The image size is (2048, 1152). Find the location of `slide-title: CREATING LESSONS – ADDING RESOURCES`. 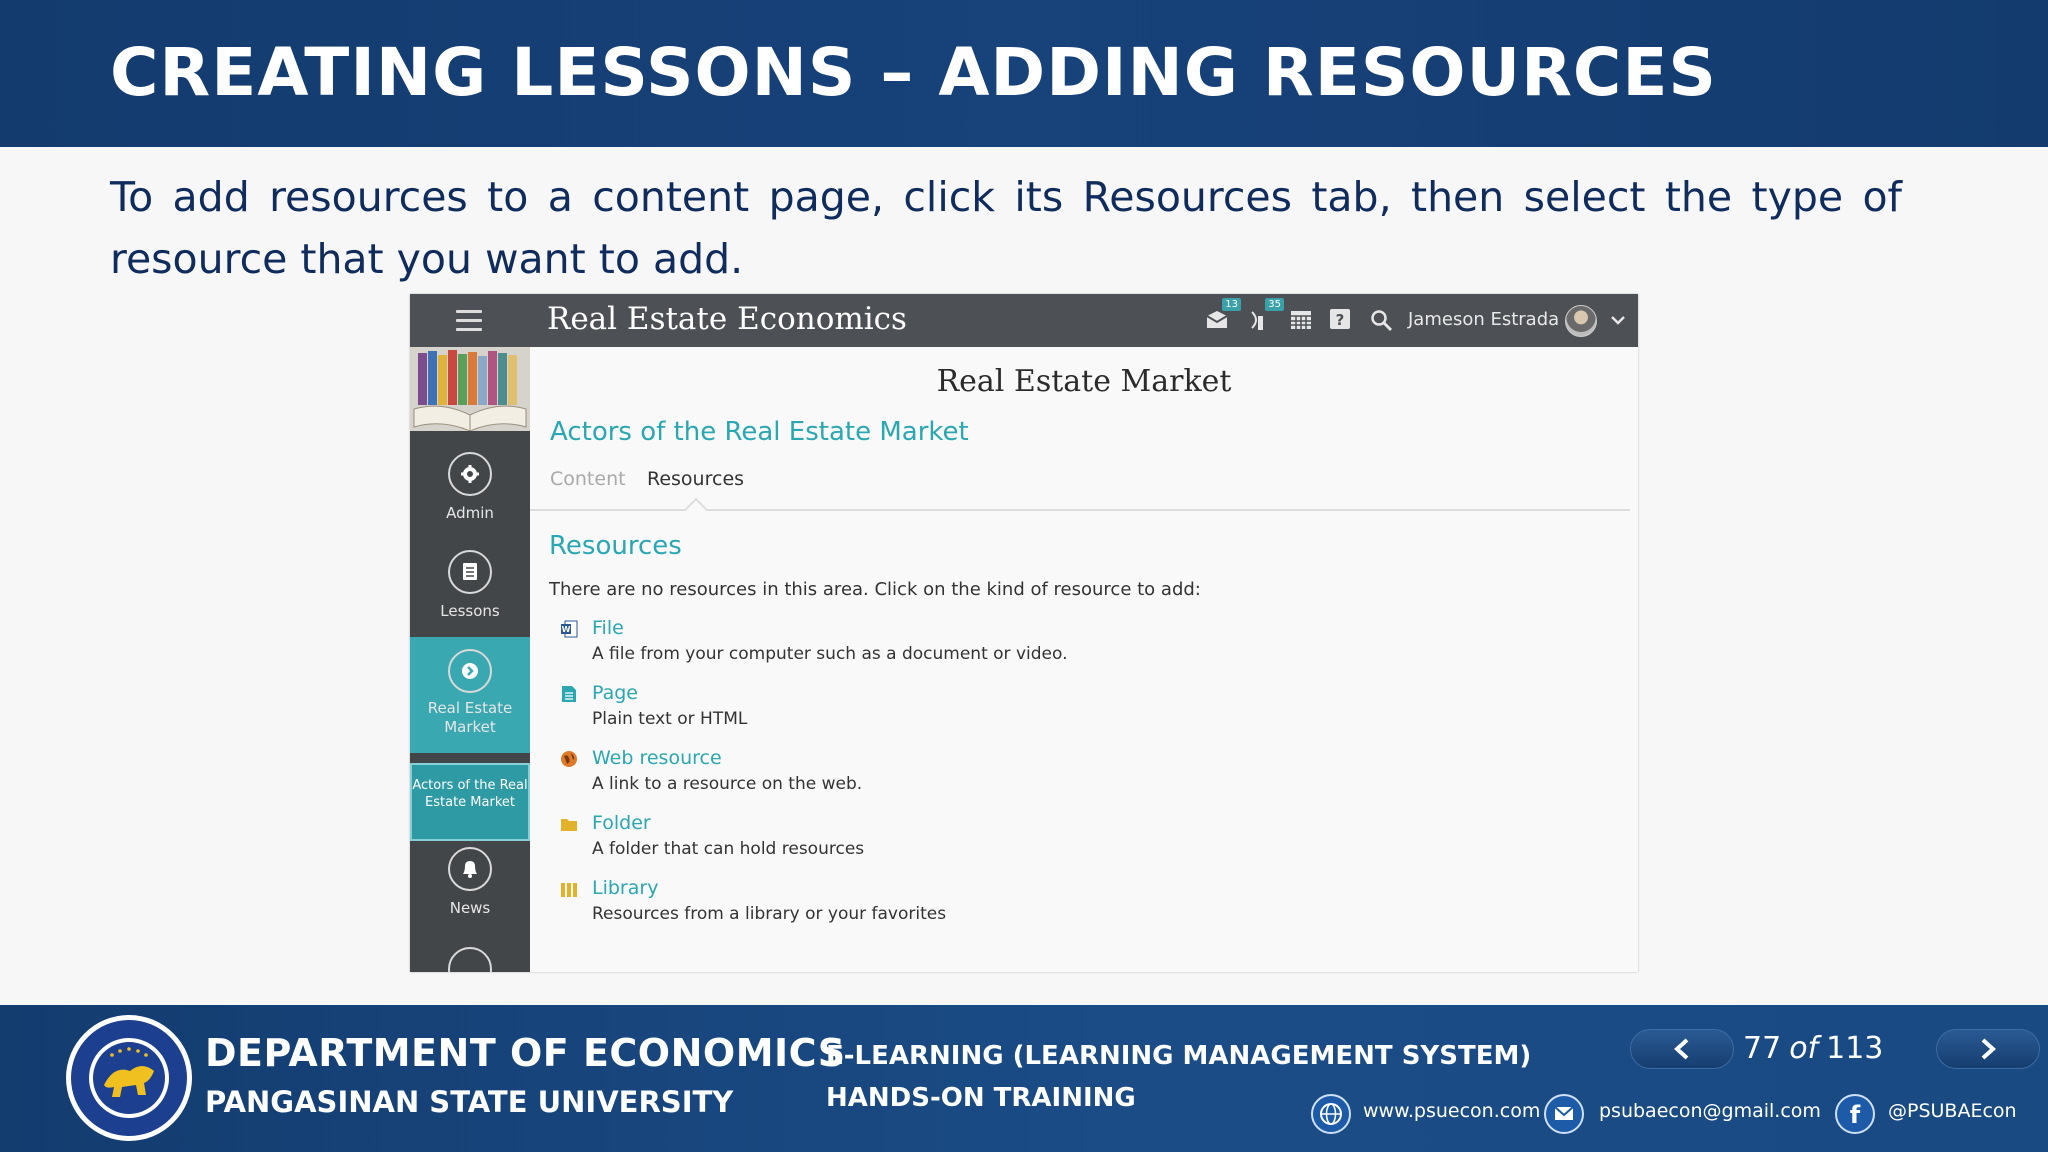

slide-title: CREATING LESSONS – ADDING RESOURCES is located at coordinates (913, 72).